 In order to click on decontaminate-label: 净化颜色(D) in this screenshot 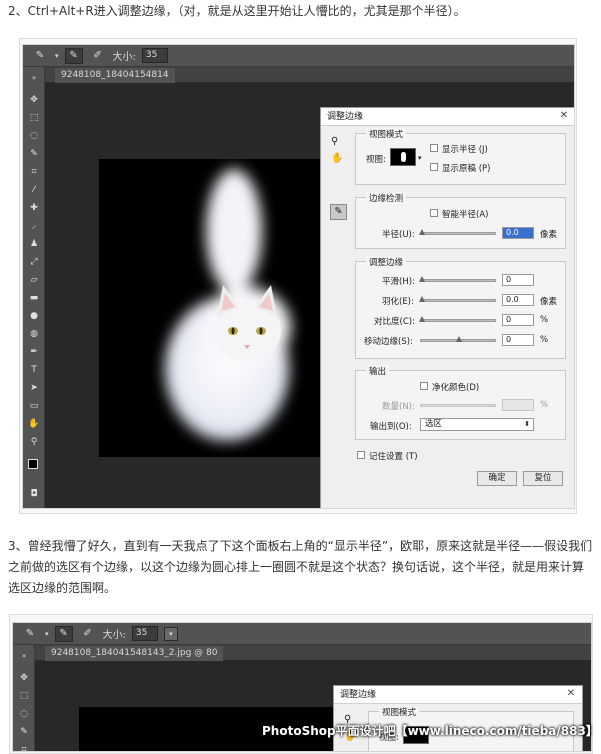, I will do `click(456, 388)`.